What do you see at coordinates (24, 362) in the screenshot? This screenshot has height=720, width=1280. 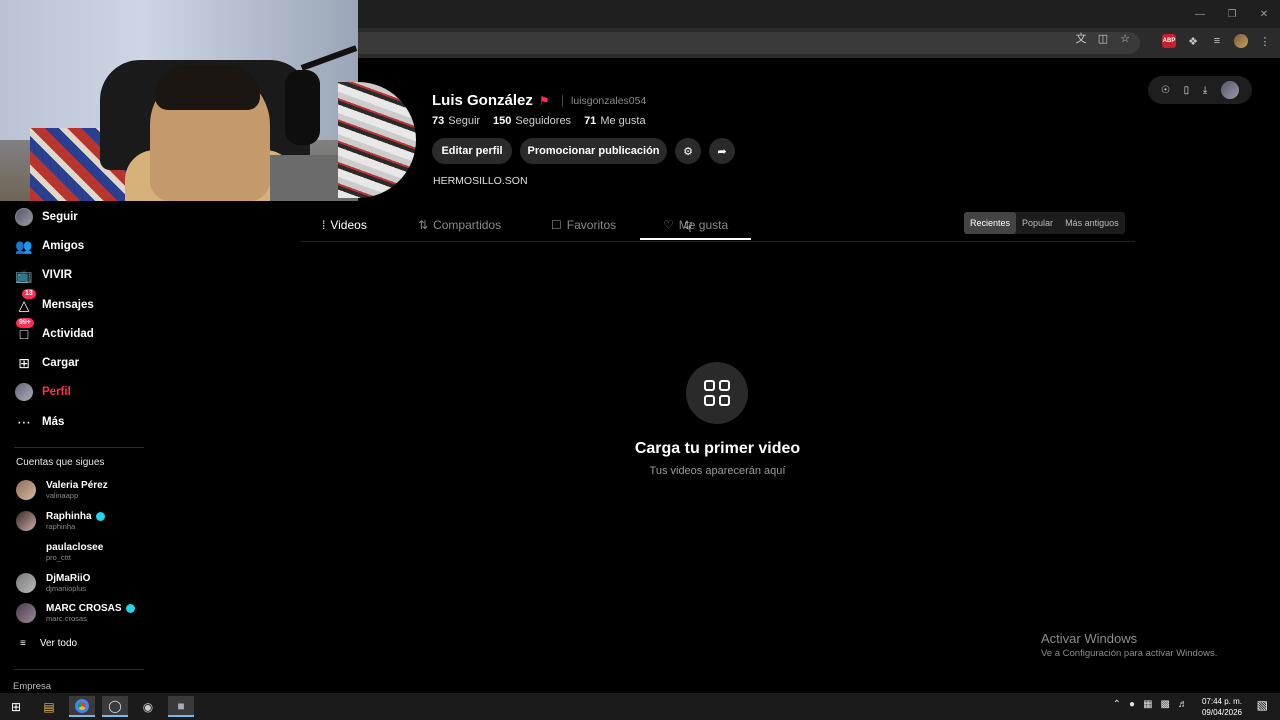 I see `upload-icon: ⊞` at bounding box center [24, 362].